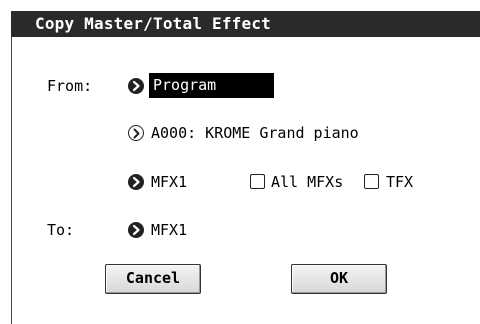  Describe the element at coordinates (169, 182) in the screenshot. I see `from-effect-select: MFX1` at that location.